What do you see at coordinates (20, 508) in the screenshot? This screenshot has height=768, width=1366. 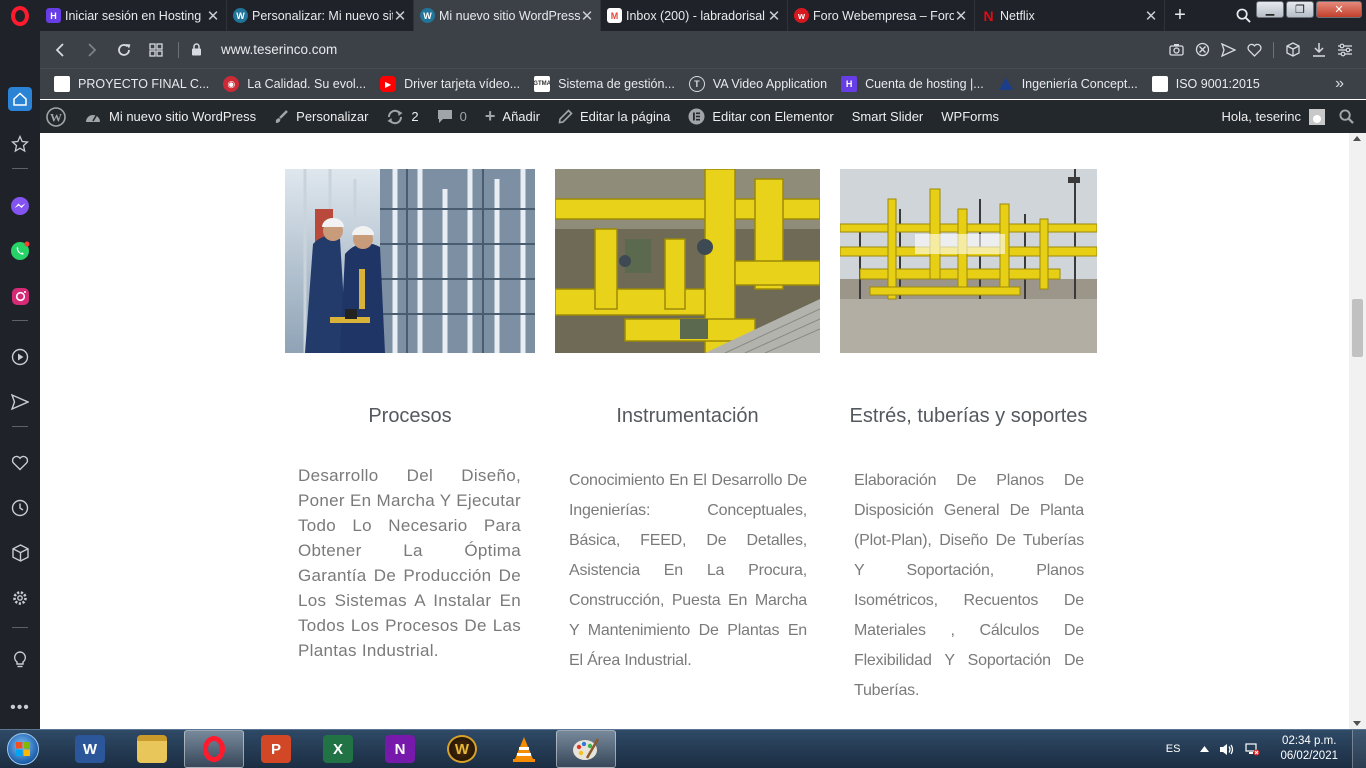 I see `history-clock-icon` at bounding box center [20, 508].